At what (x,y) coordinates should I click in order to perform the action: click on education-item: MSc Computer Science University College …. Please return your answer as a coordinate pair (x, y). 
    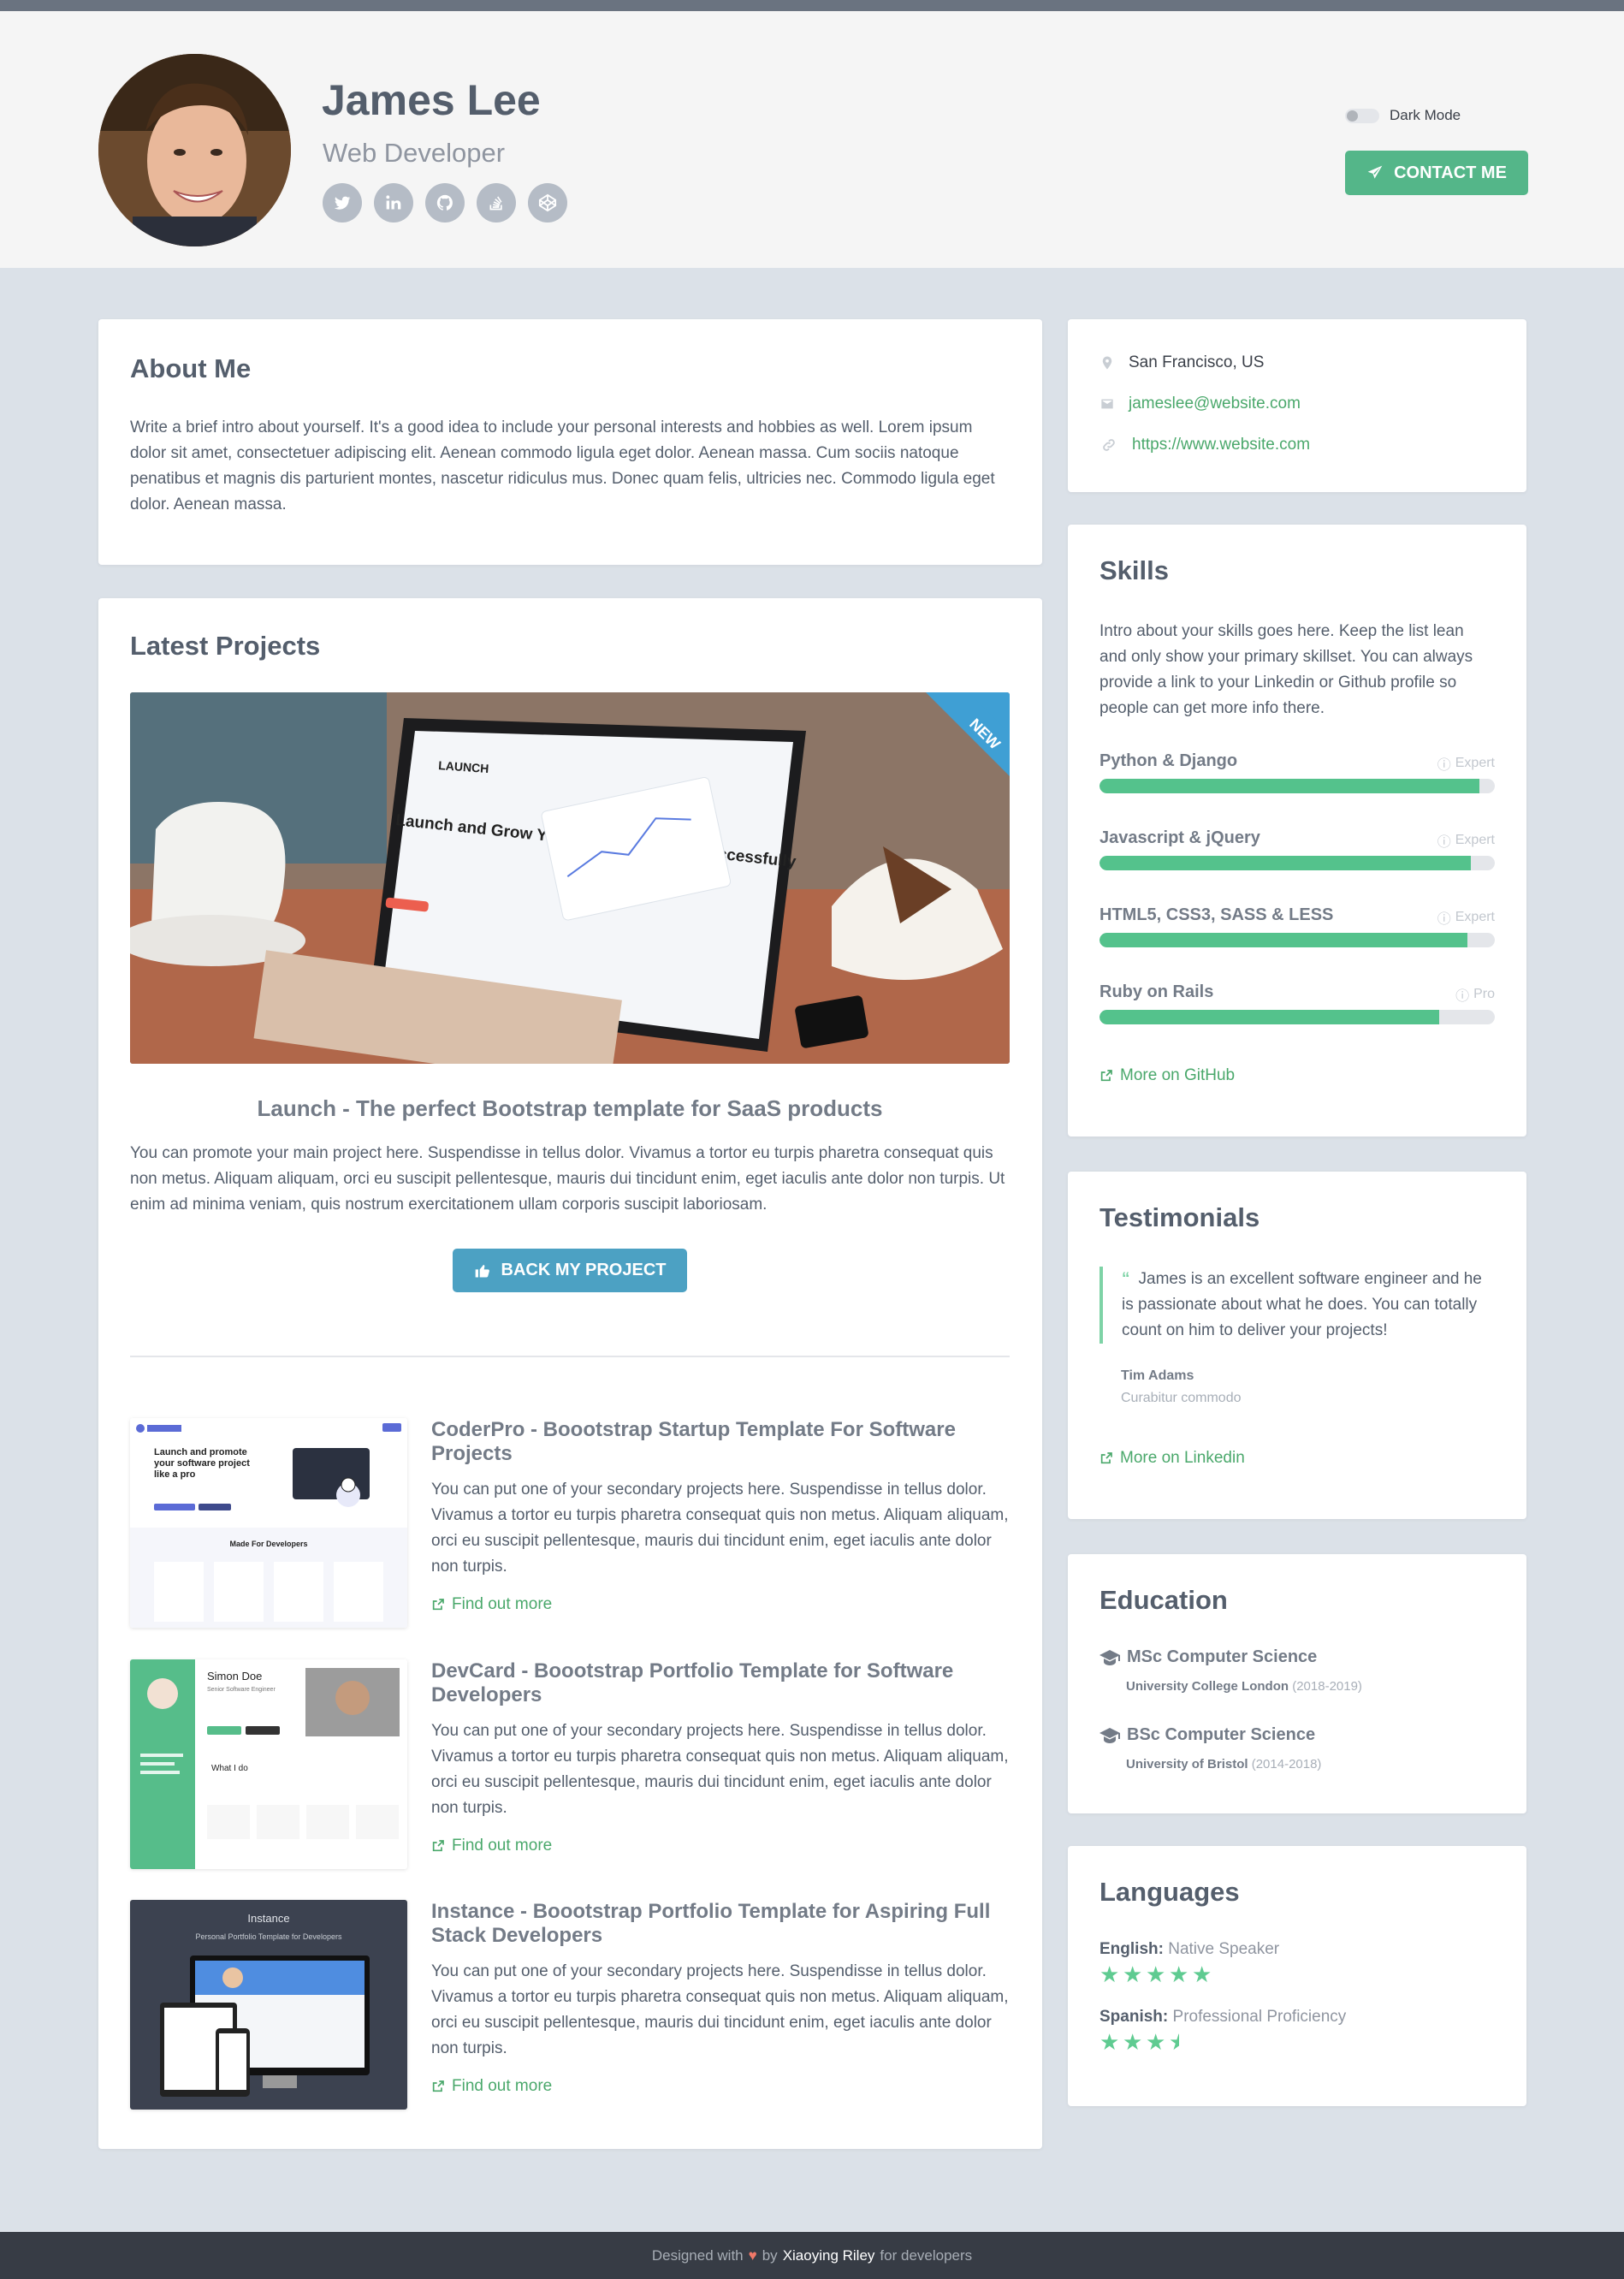
    Looking at the image, I should click on (1230, 1670).